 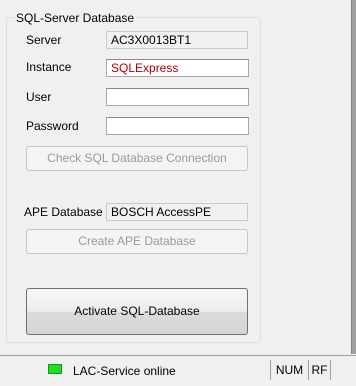 I want to click on instance-label: Instance, so click(x=49, y=67).